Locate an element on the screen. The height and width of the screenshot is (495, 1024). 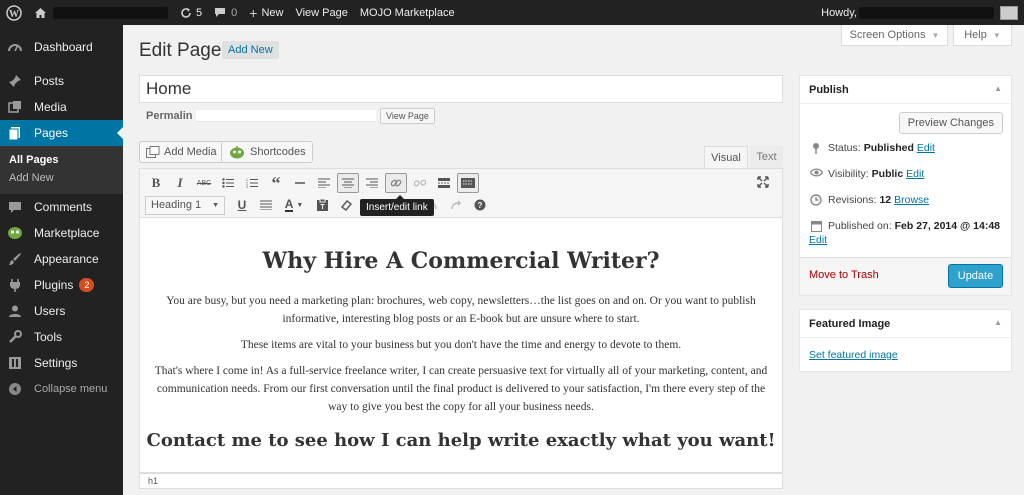
update-button: Update is located at coordinates (975, 276).